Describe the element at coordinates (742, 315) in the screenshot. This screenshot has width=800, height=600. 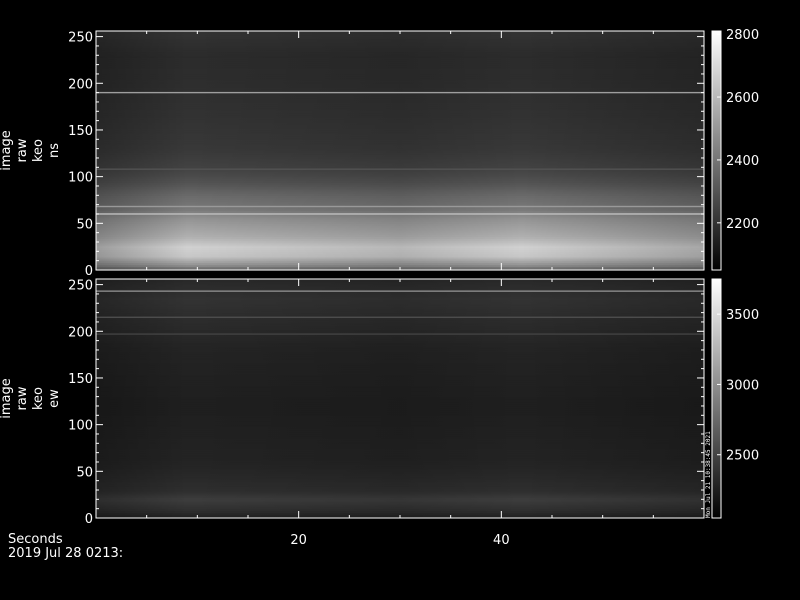
I see `colorbar-tick-label: 3500` at that location.